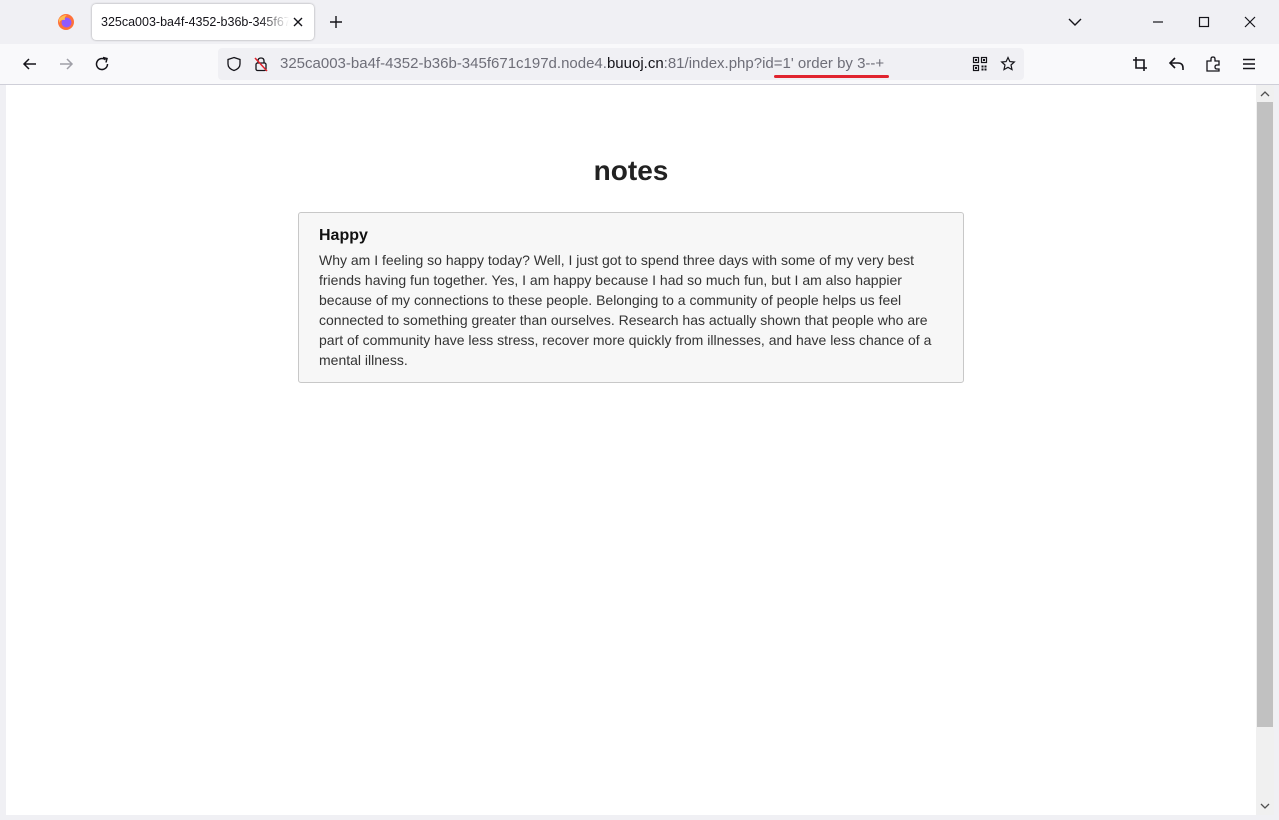 This screenshot has height=820, width=1279. Describe the element at coordinates (1213, 64) in the screenshot. I see `extensions-icon` at that location.